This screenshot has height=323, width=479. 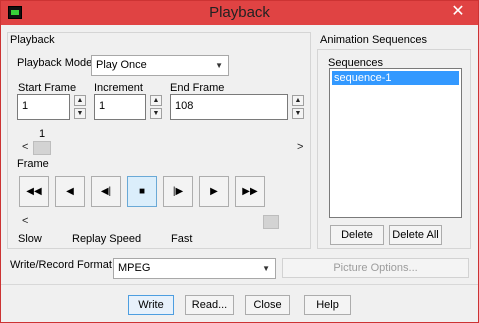 I want to click on playback-mode-label: Playback Mode, so click(x=55, y=63).